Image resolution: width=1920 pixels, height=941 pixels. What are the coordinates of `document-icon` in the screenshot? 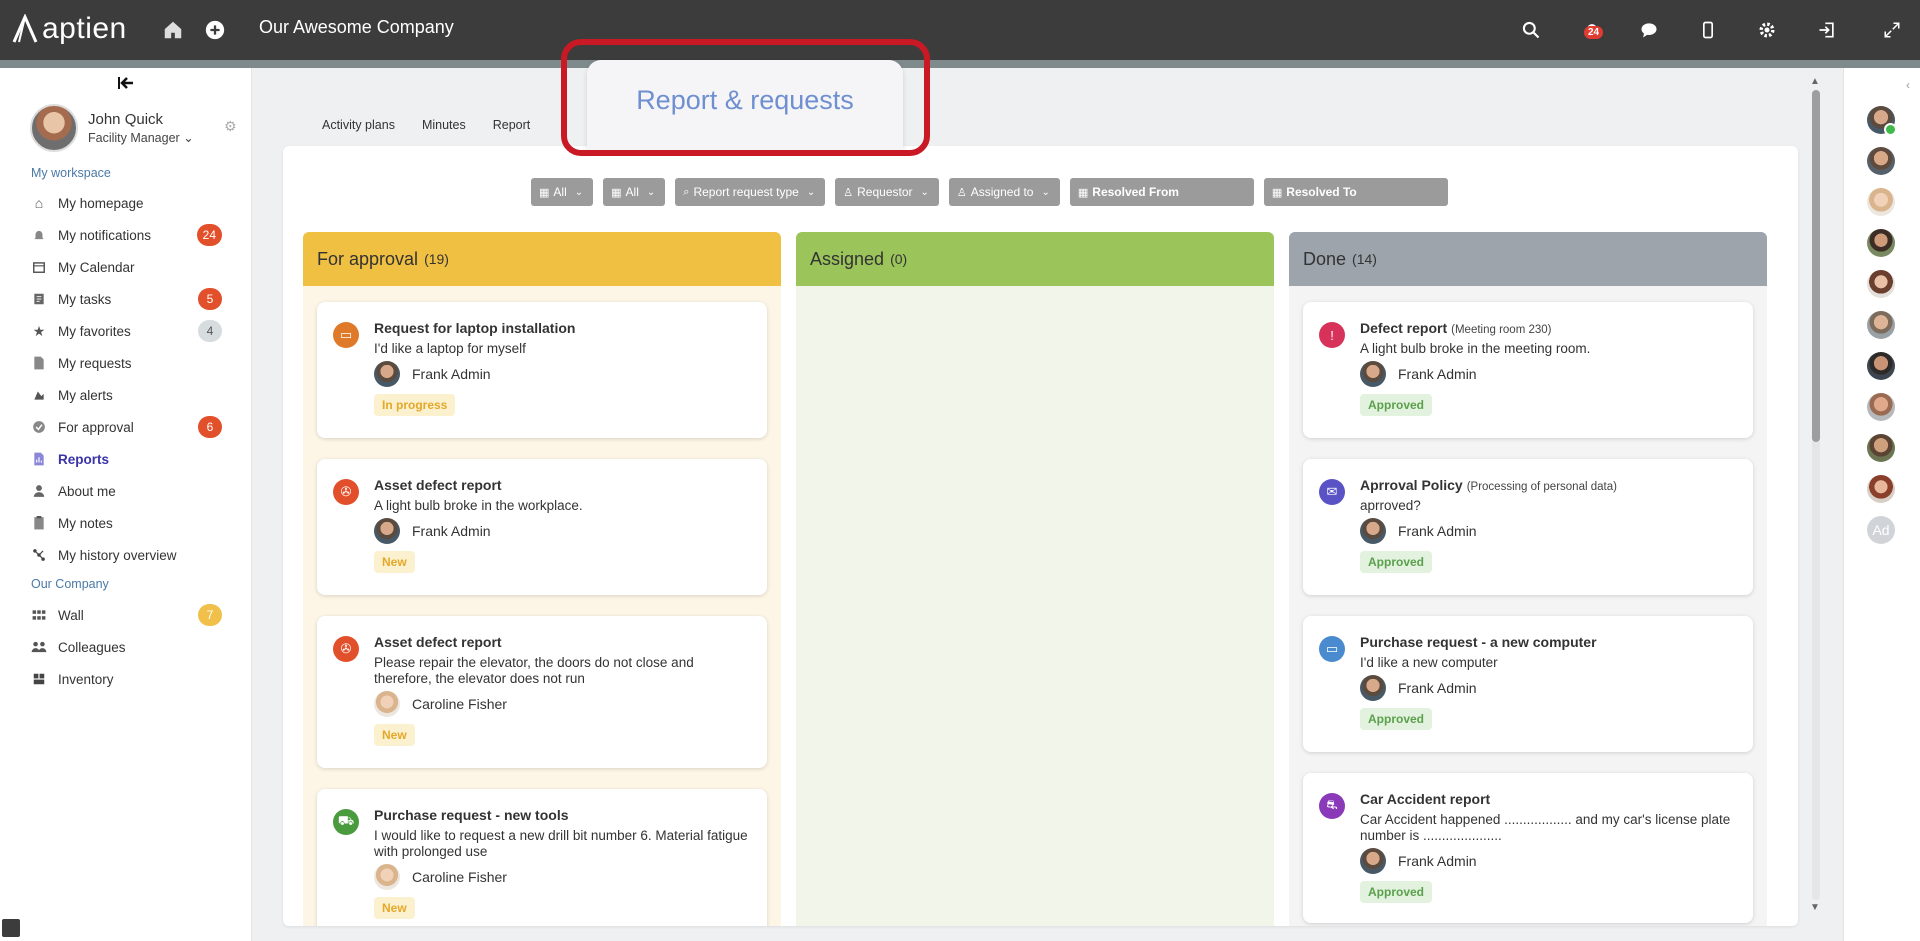 It's located at (39, 363).